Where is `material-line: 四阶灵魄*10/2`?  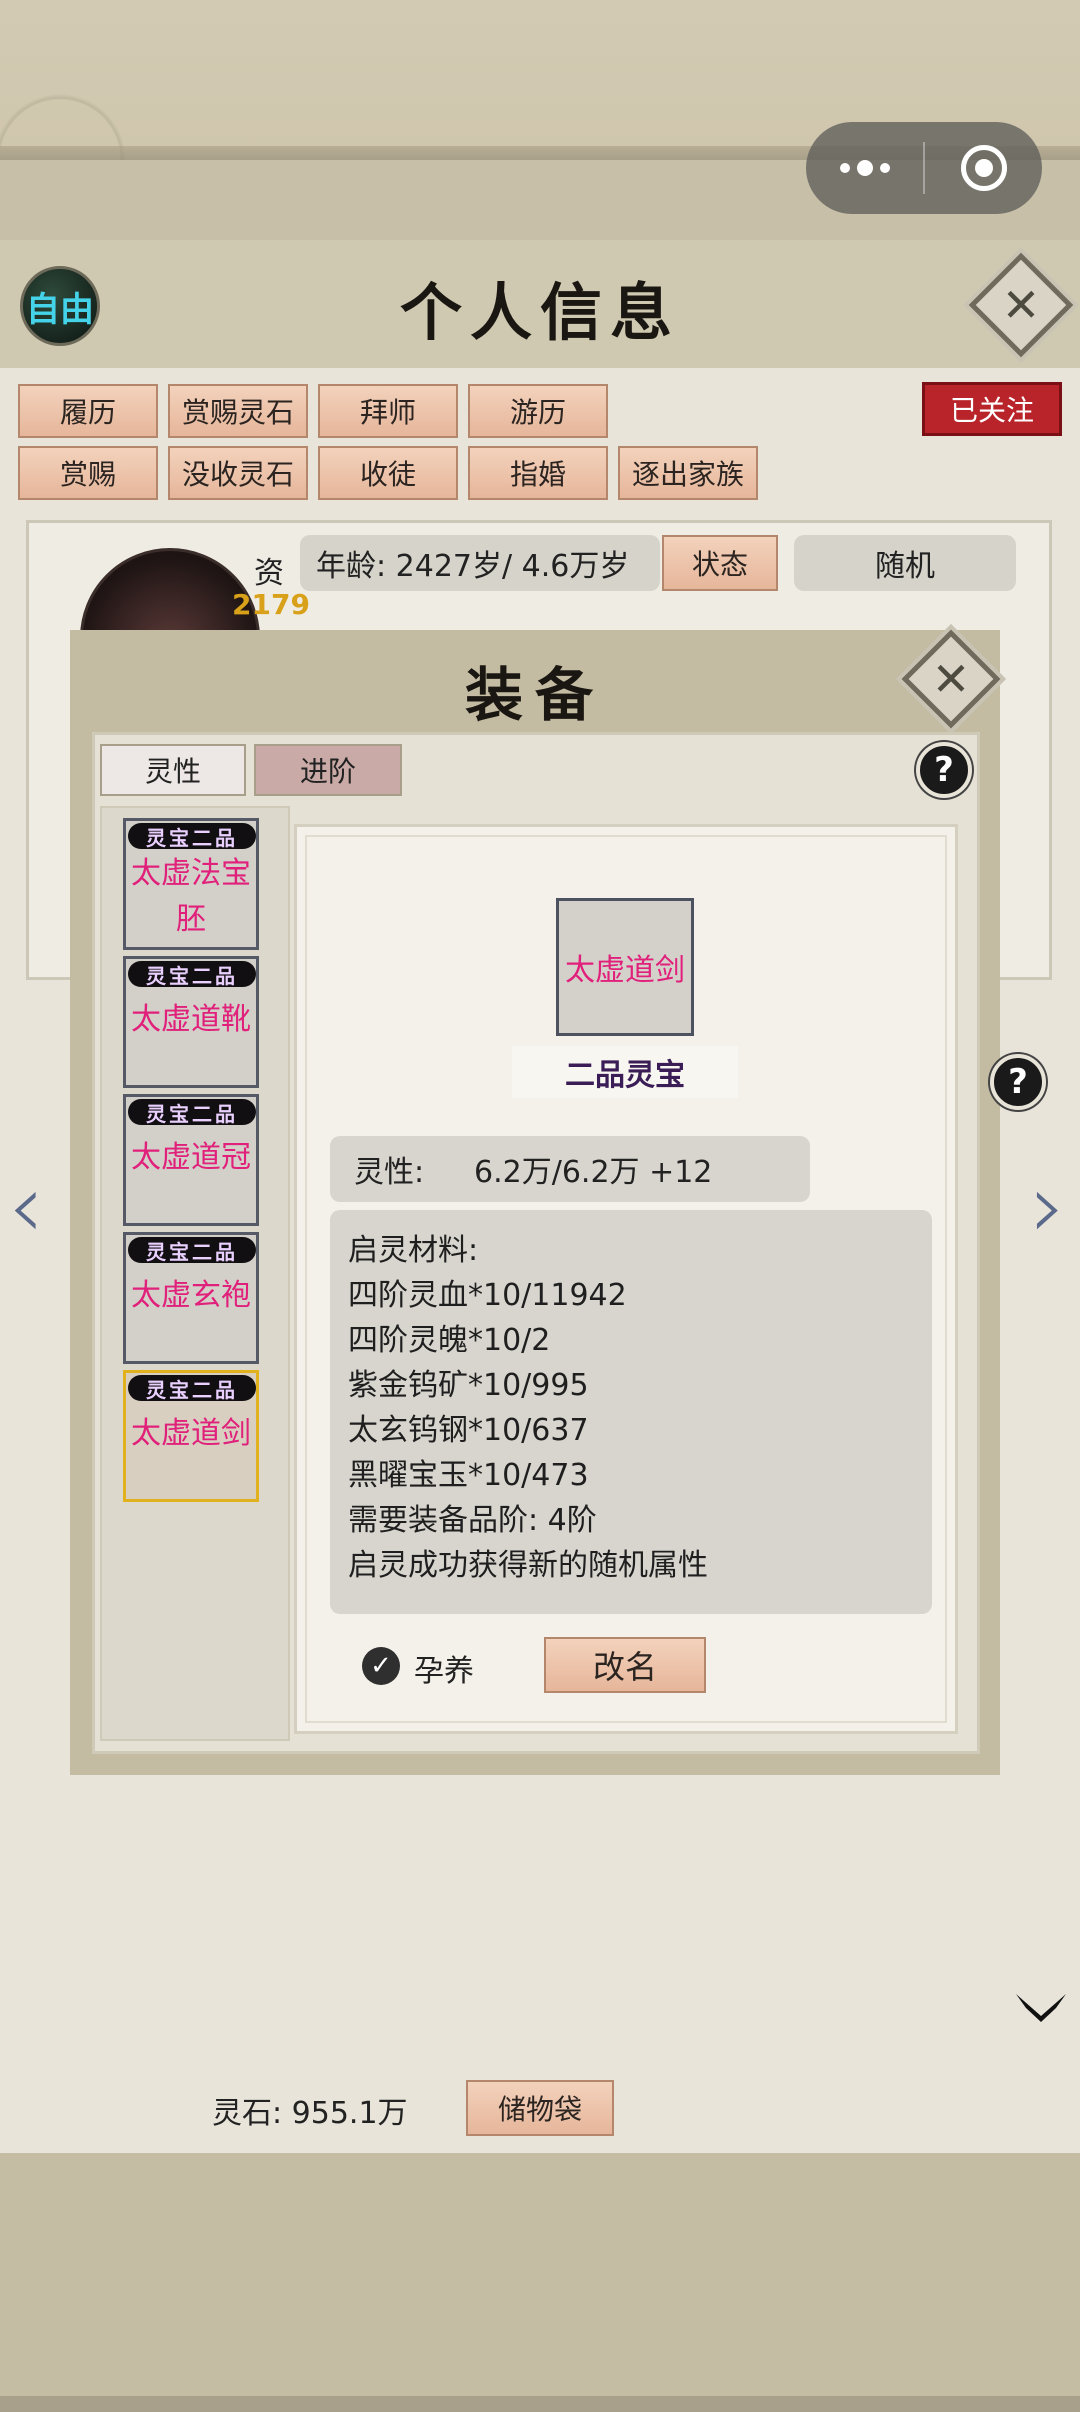 material-line: 四阶灵魄*10/2 is located at coordinates (449, 1340).